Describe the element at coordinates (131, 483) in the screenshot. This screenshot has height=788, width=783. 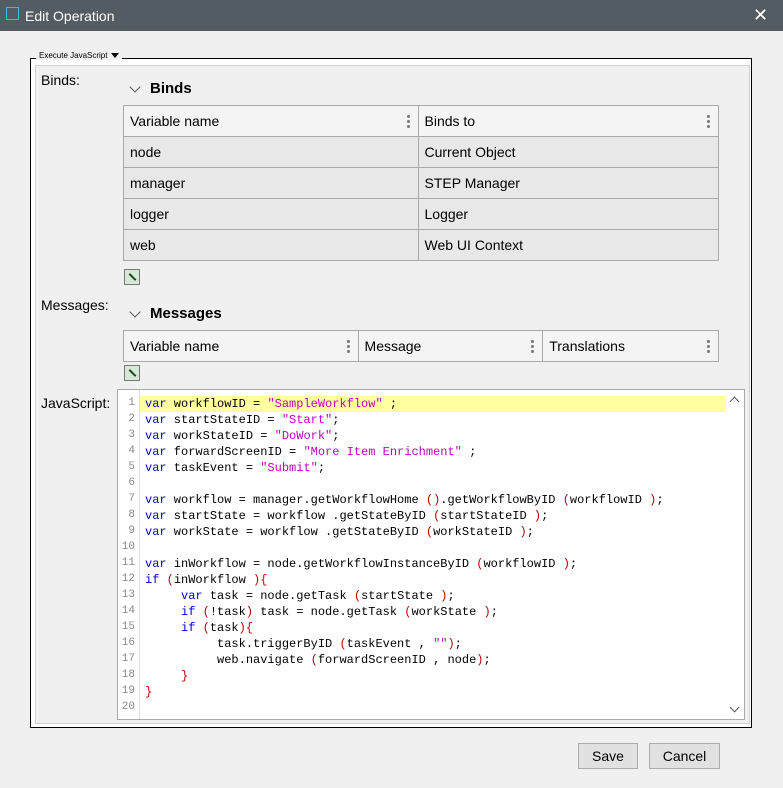
I see `line-number: 6` at that location.